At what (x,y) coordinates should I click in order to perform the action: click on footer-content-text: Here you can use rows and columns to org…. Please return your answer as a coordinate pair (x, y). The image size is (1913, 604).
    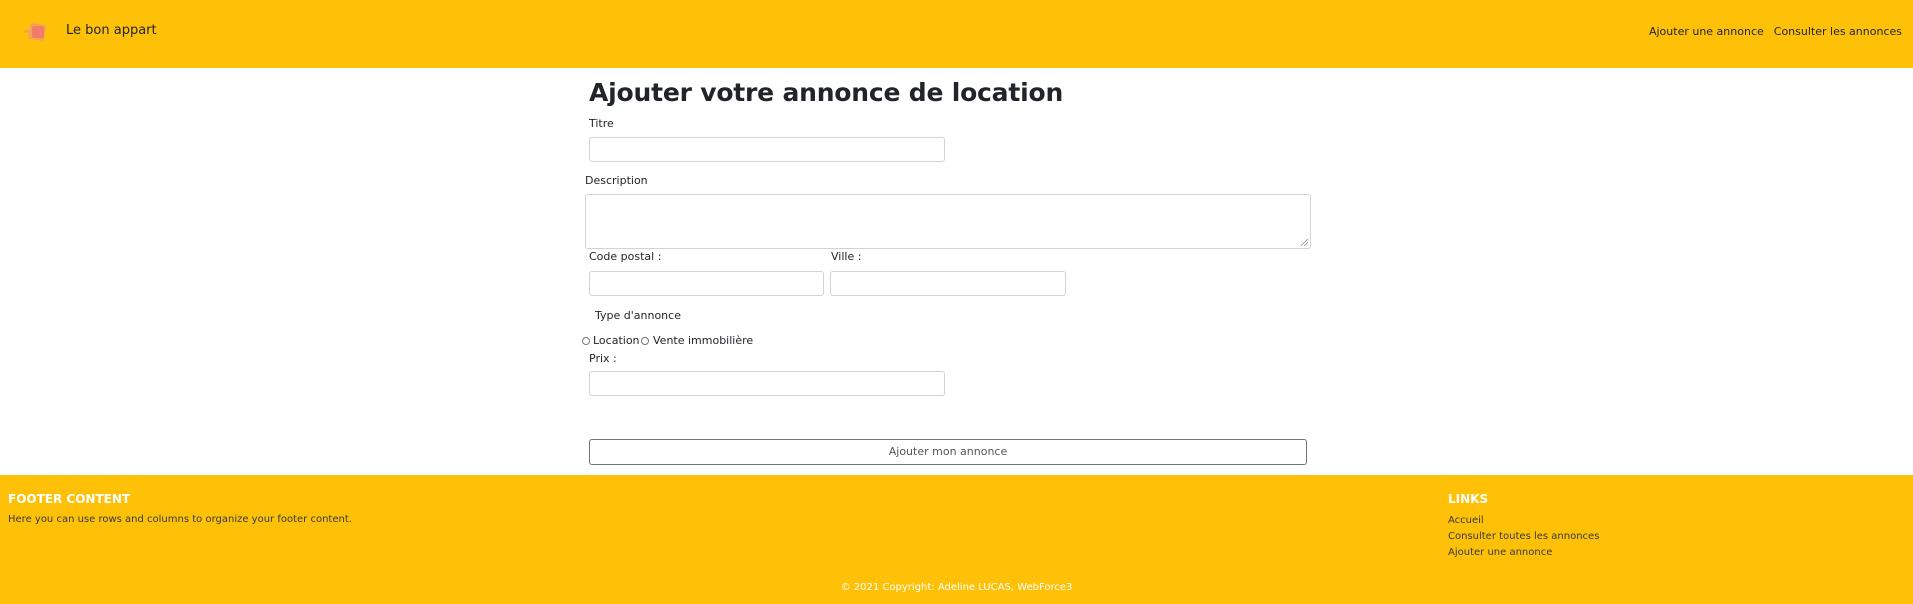
    Looking at the image, I should click on (180, 519).